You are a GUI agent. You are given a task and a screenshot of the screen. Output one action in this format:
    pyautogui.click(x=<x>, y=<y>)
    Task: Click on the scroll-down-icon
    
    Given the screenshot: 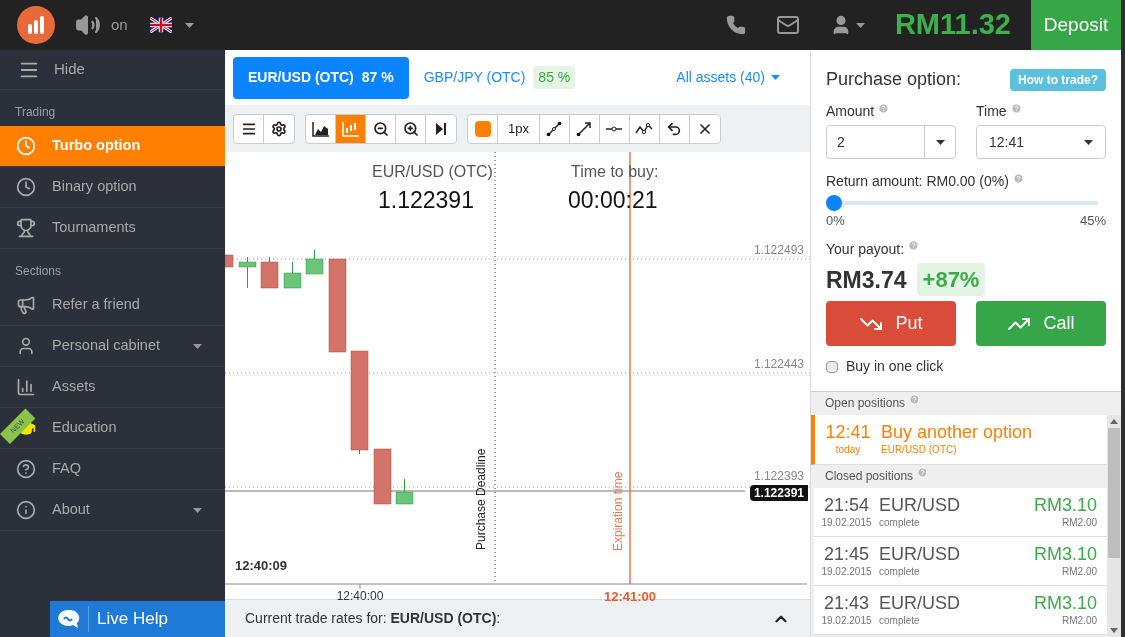 What is the action you would take?
    pyautogui.click(x=1114, y=630)
    